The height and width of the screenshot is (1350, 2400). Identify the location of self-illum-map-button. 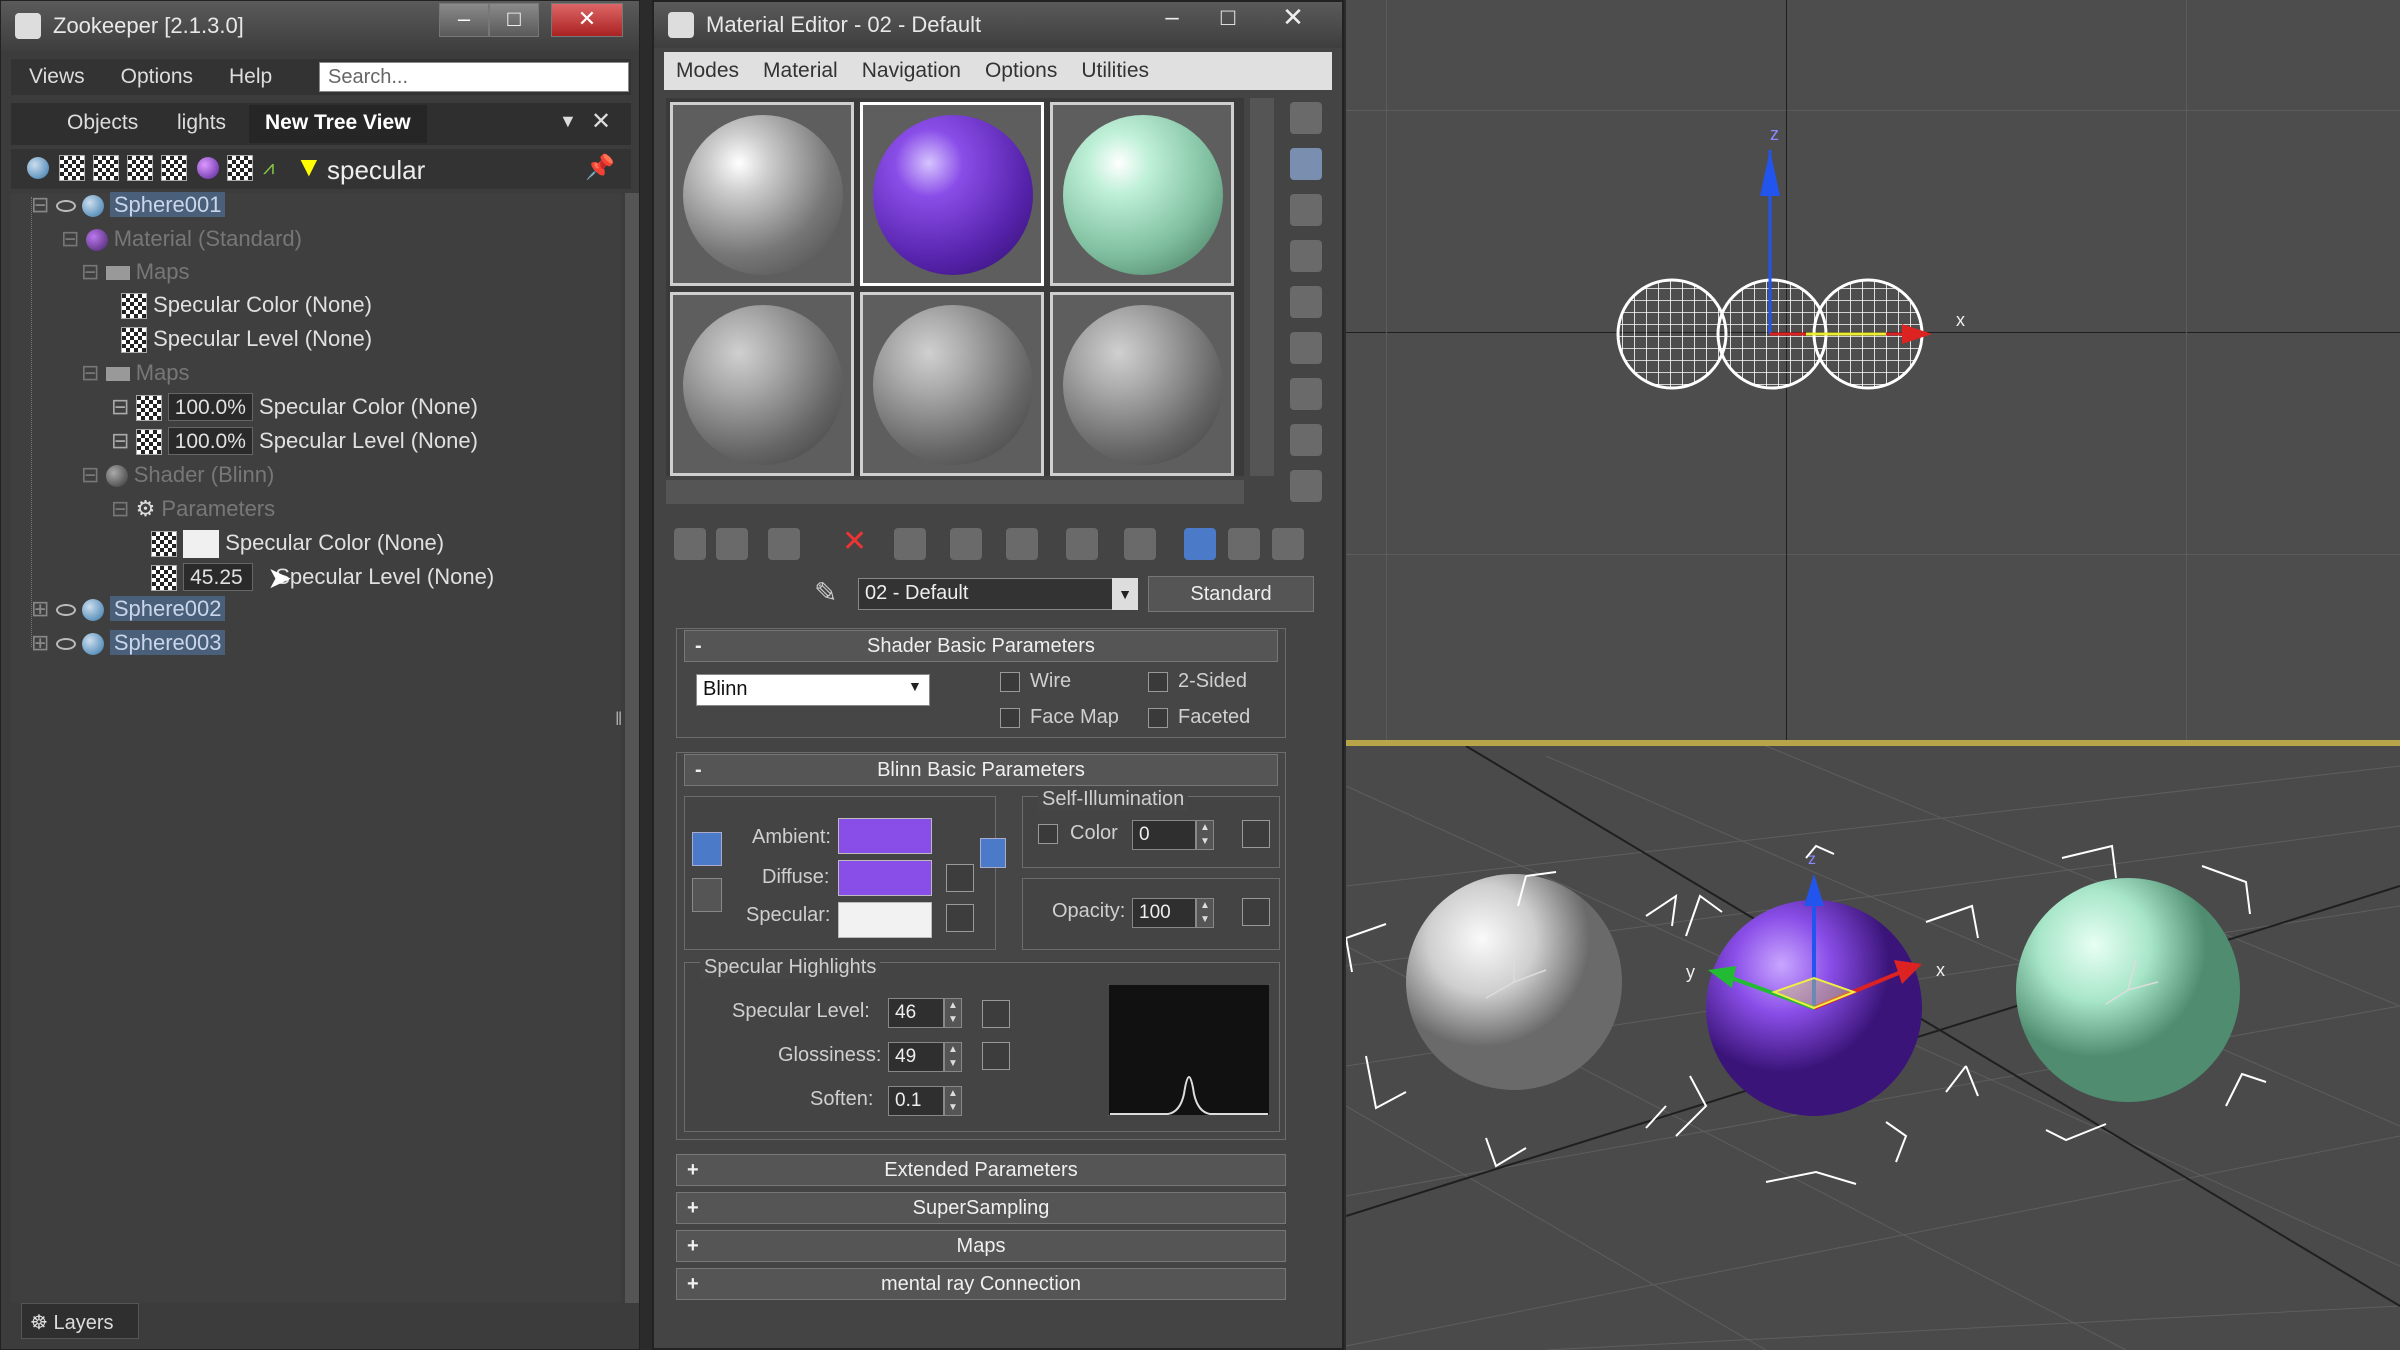
(1256, 834).